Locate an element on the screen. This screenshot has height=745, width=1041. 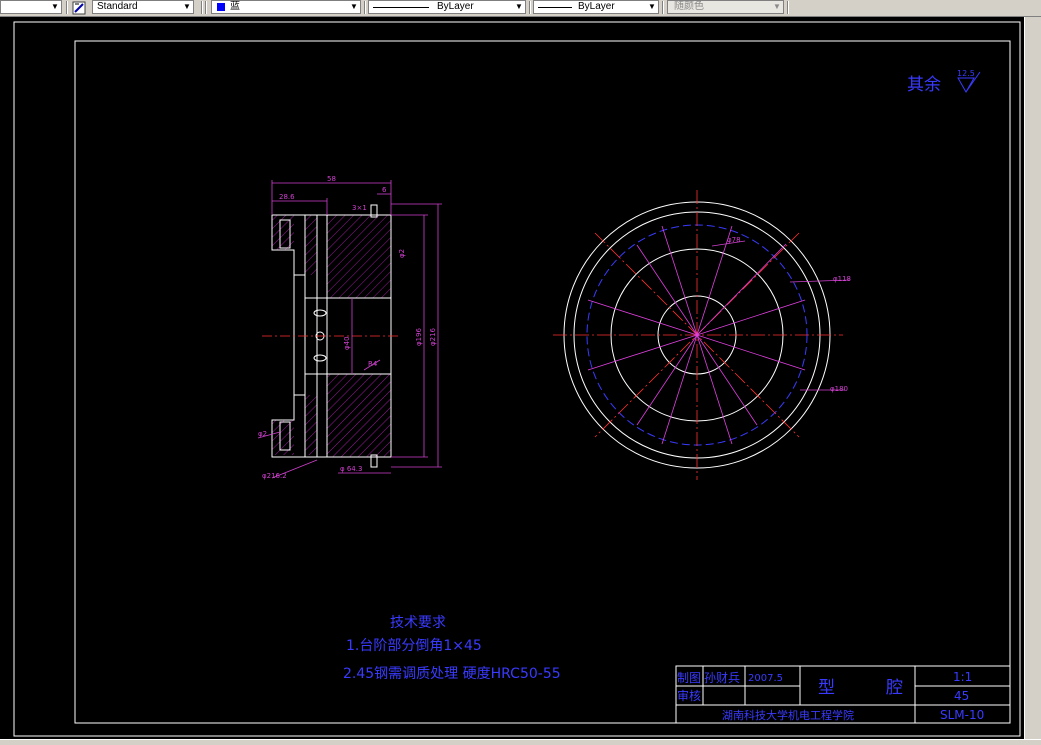
dim-top-right: 6 is located at coordinates (384, 190).